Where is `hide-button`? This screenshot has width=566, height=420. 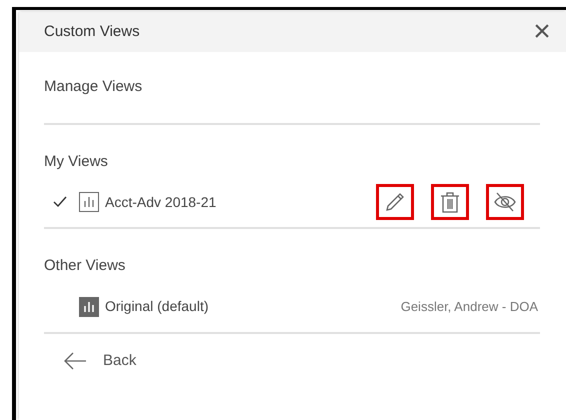
hide-button is located at coordinates (505, 202).